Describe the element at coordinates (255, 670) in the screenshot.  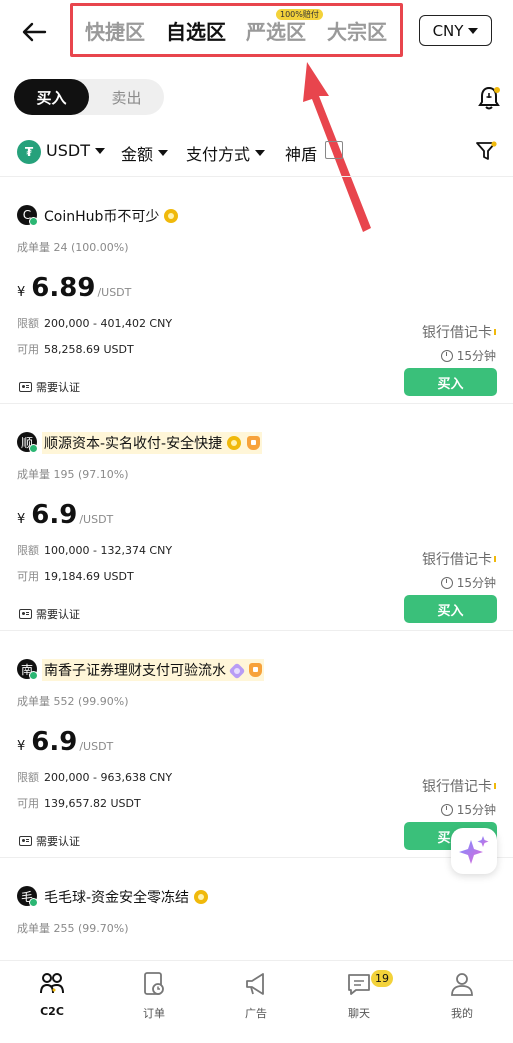
I see `shield-badge-icon` at that location.